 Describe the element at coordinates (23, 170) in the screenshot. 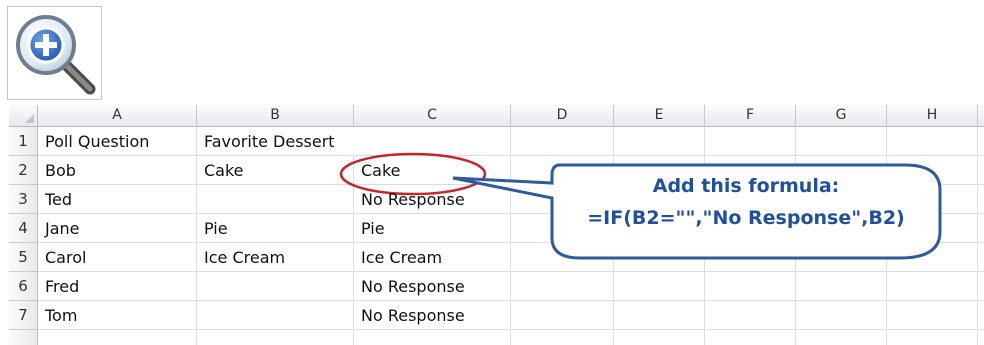

I see `row-header: 2` at that location.